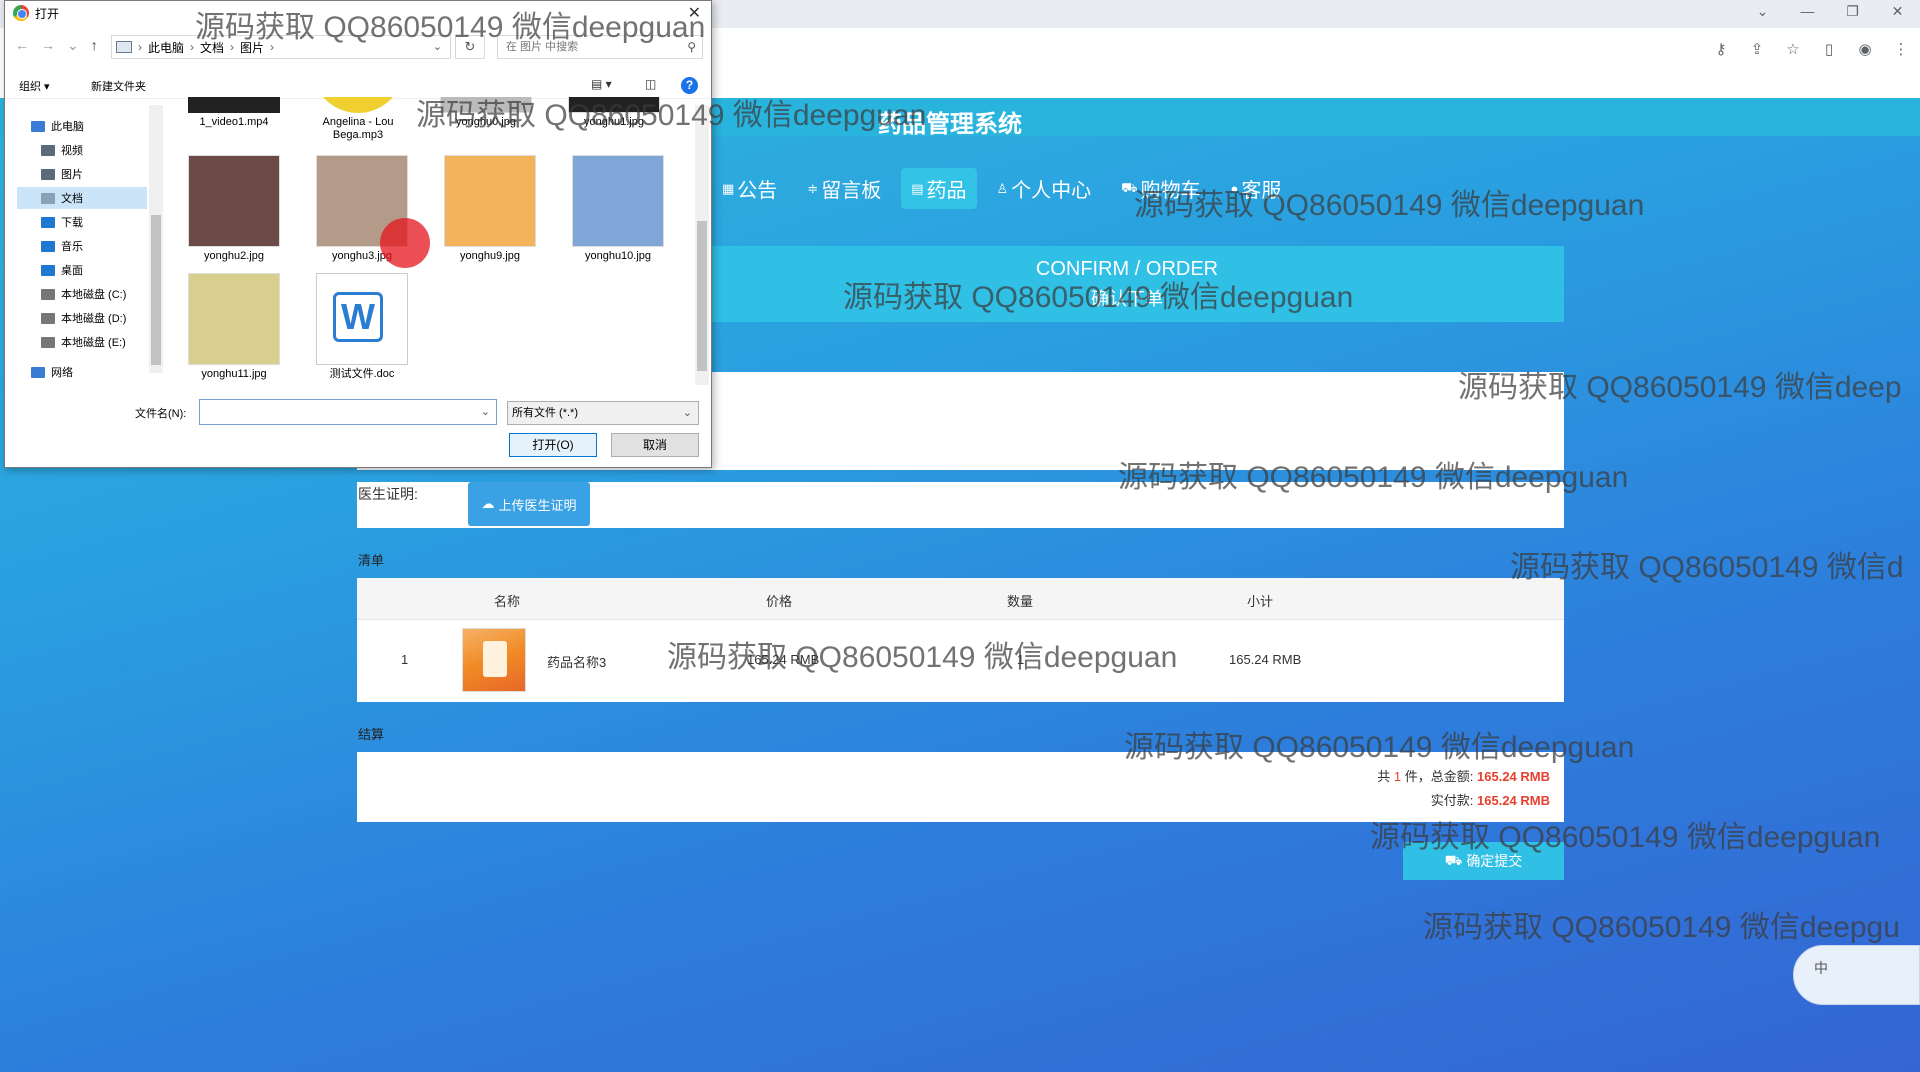  I want to click on file-name: yonghu0.jpg, so click(486, 122).